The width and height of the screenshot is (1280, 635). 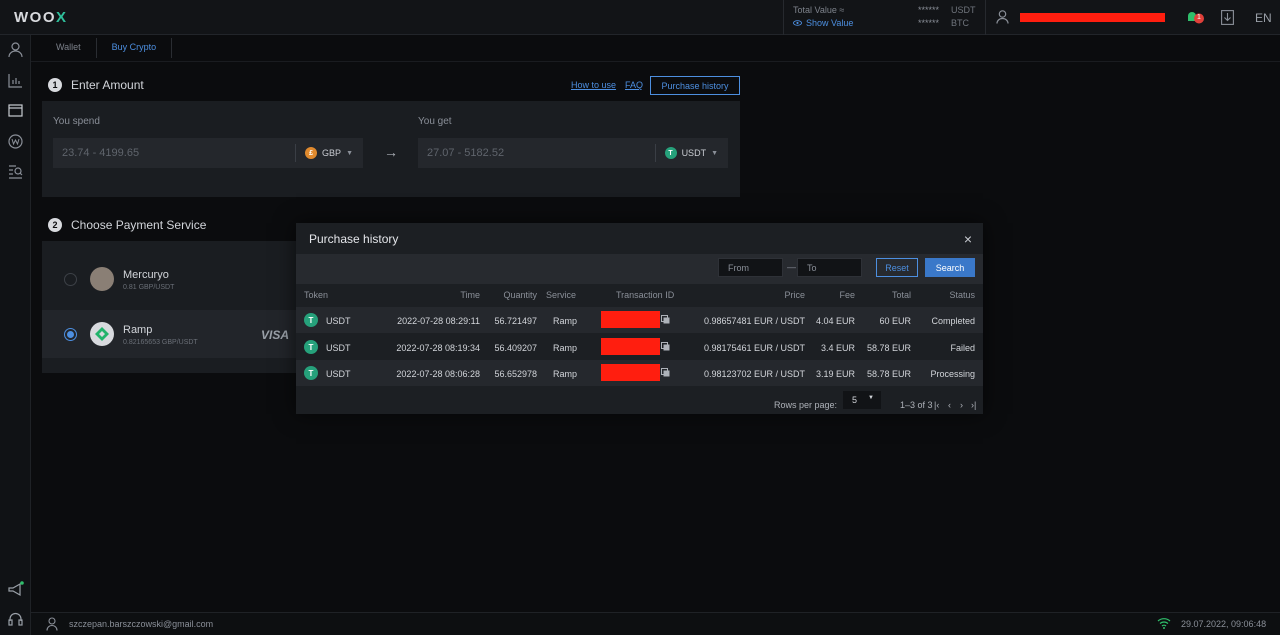 I want to click on spend-currency-select: £ GBP ▼, so click(x=329, y=153).